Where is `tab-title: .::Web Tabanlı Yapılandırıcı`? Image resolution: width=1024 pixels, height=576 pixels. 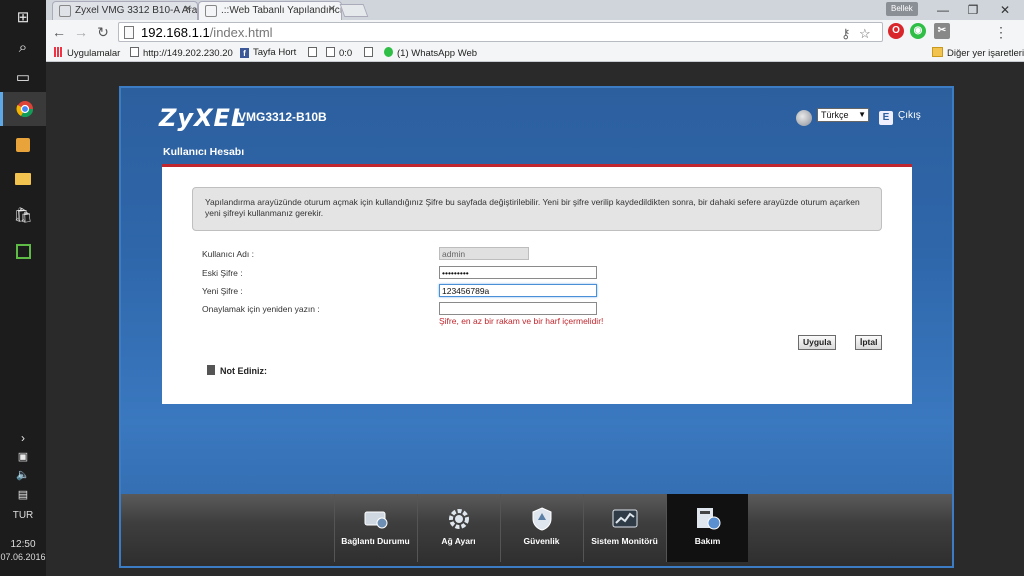 tab-title: .::Web Tabanlı Yapılandırıcı is located at coordinates (281, 10).